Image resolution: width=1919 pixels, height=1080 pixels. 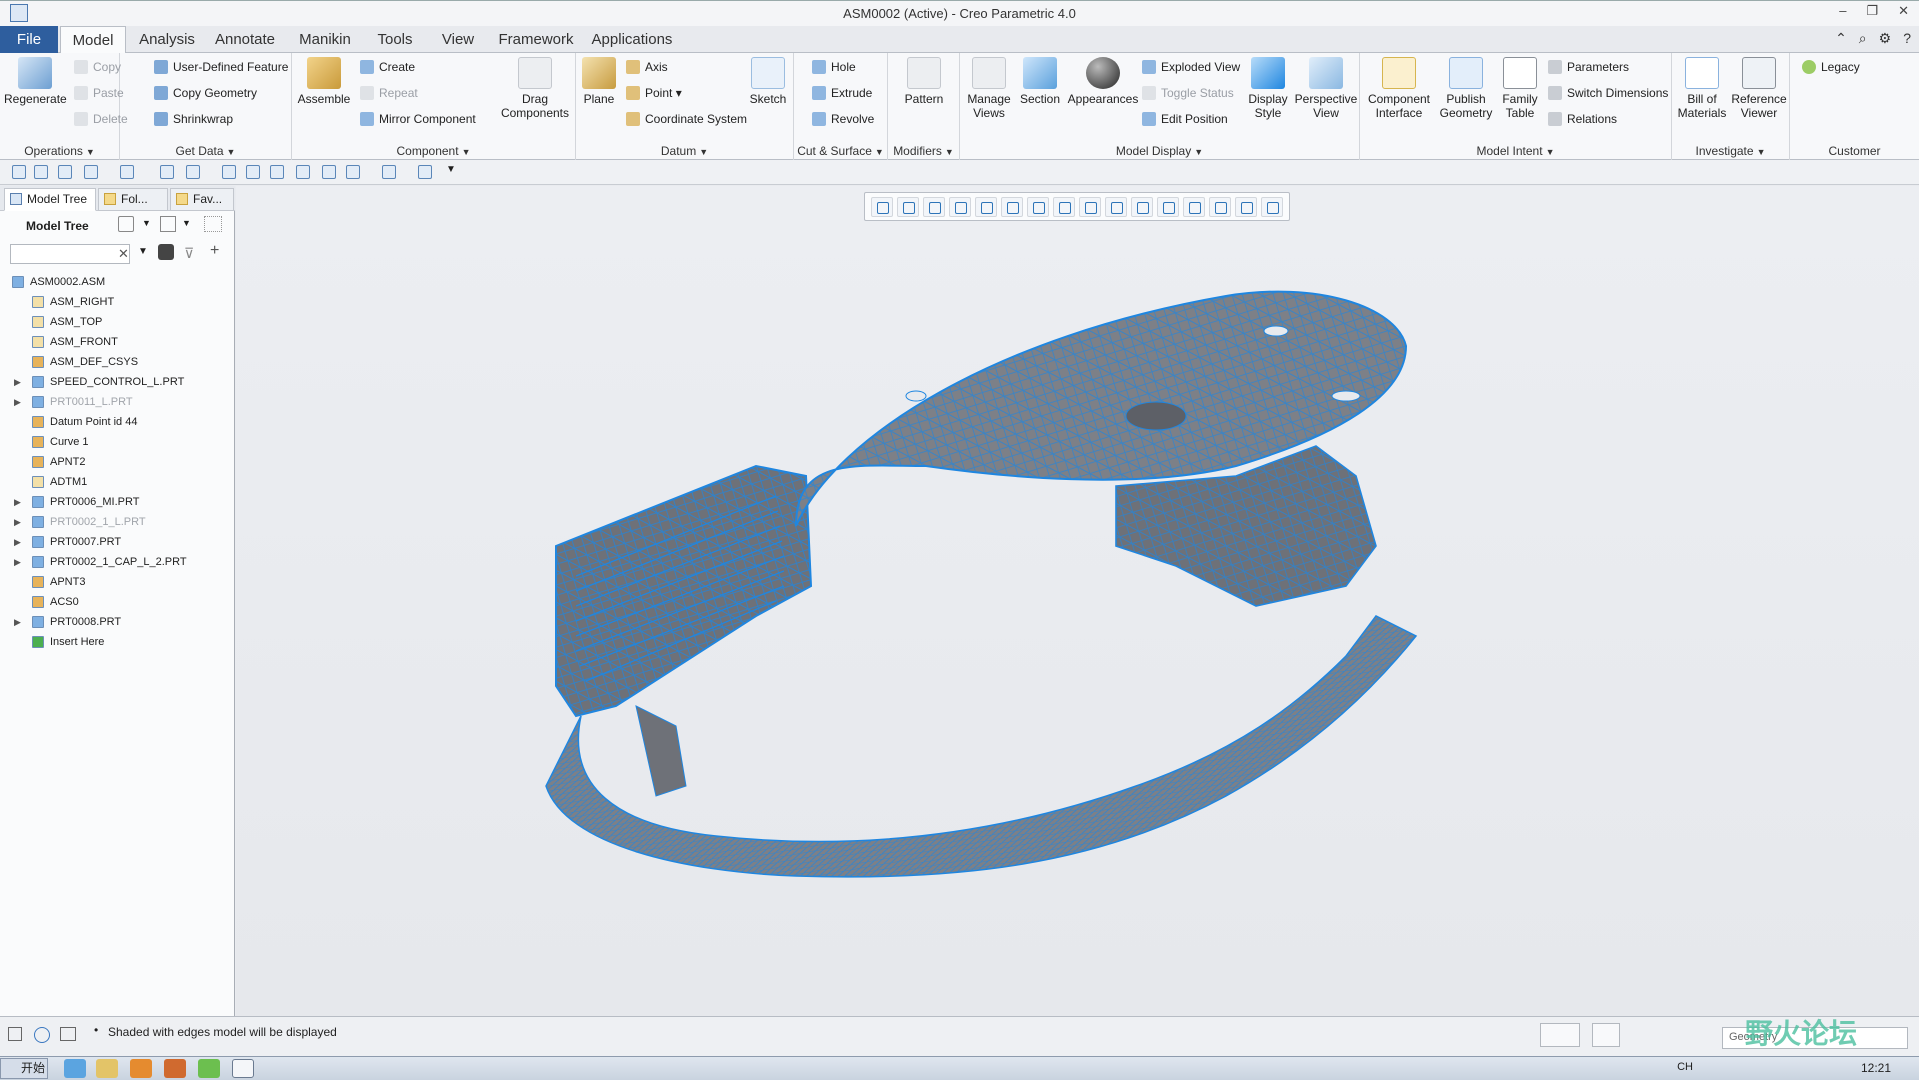 I want to click on toggle-status-button: Toggle Status, so click(x=1188, y=93).